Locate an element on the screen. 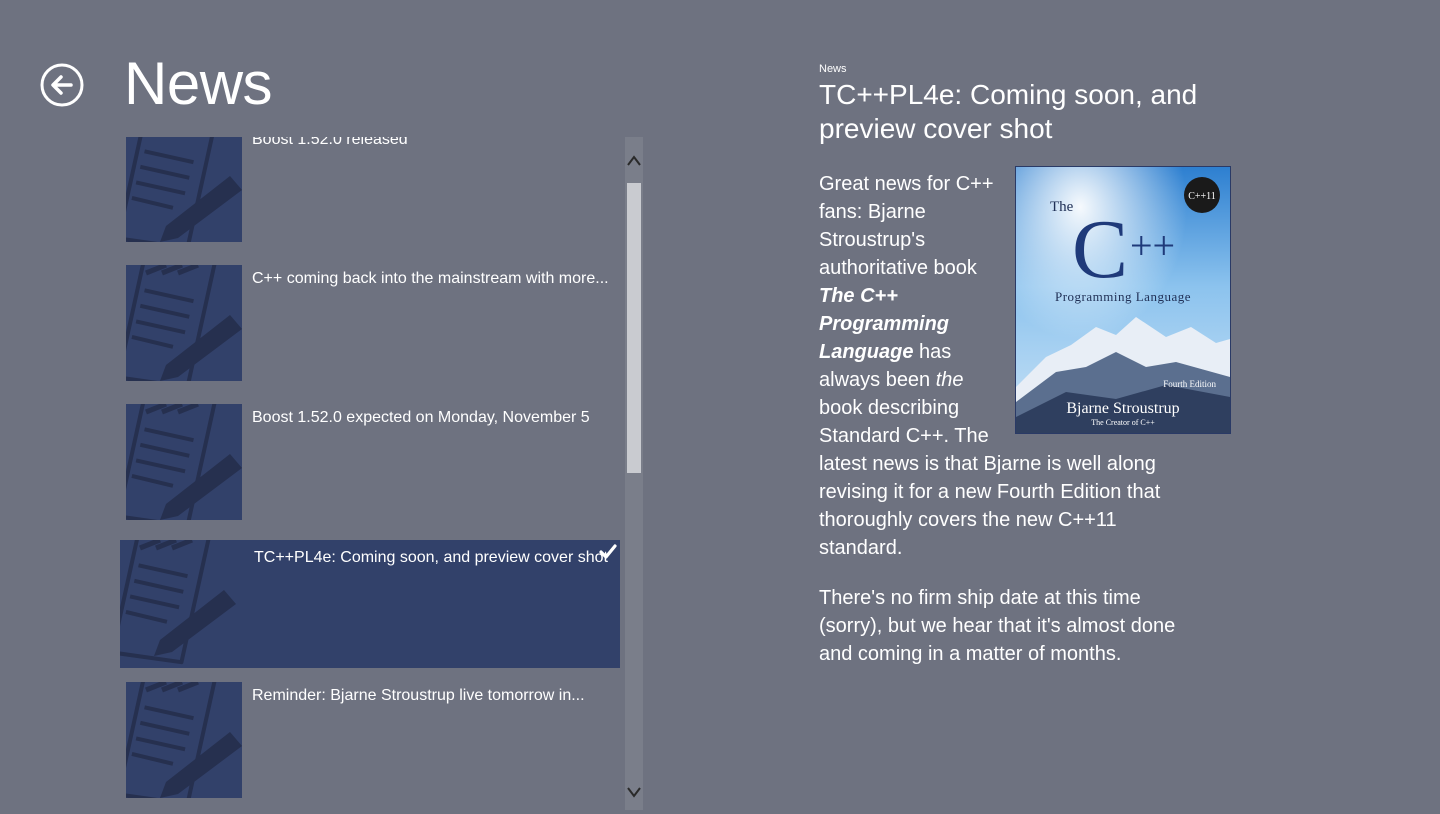  news-item-title: Boost 1.52.0 released is located at coordinates (330, 142).